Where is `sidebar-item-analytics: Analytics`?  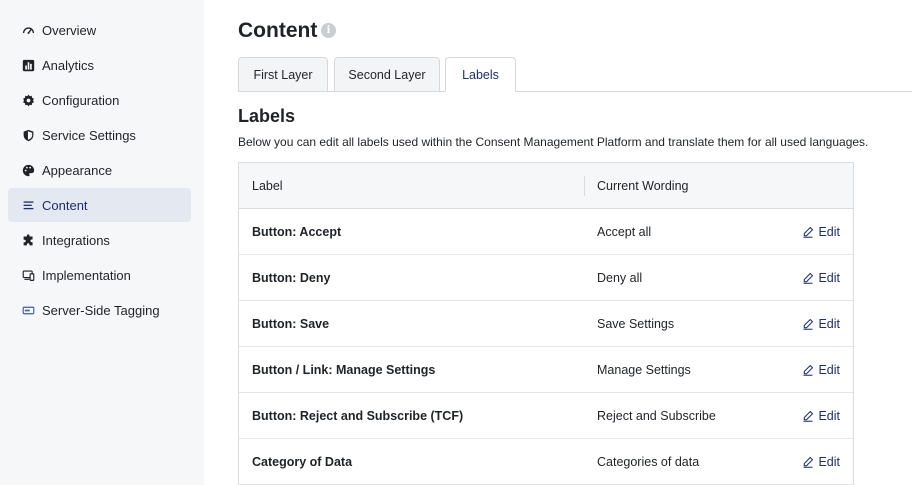
sidebar-item-analytics: Analytics is located at coordinates (99, 65).